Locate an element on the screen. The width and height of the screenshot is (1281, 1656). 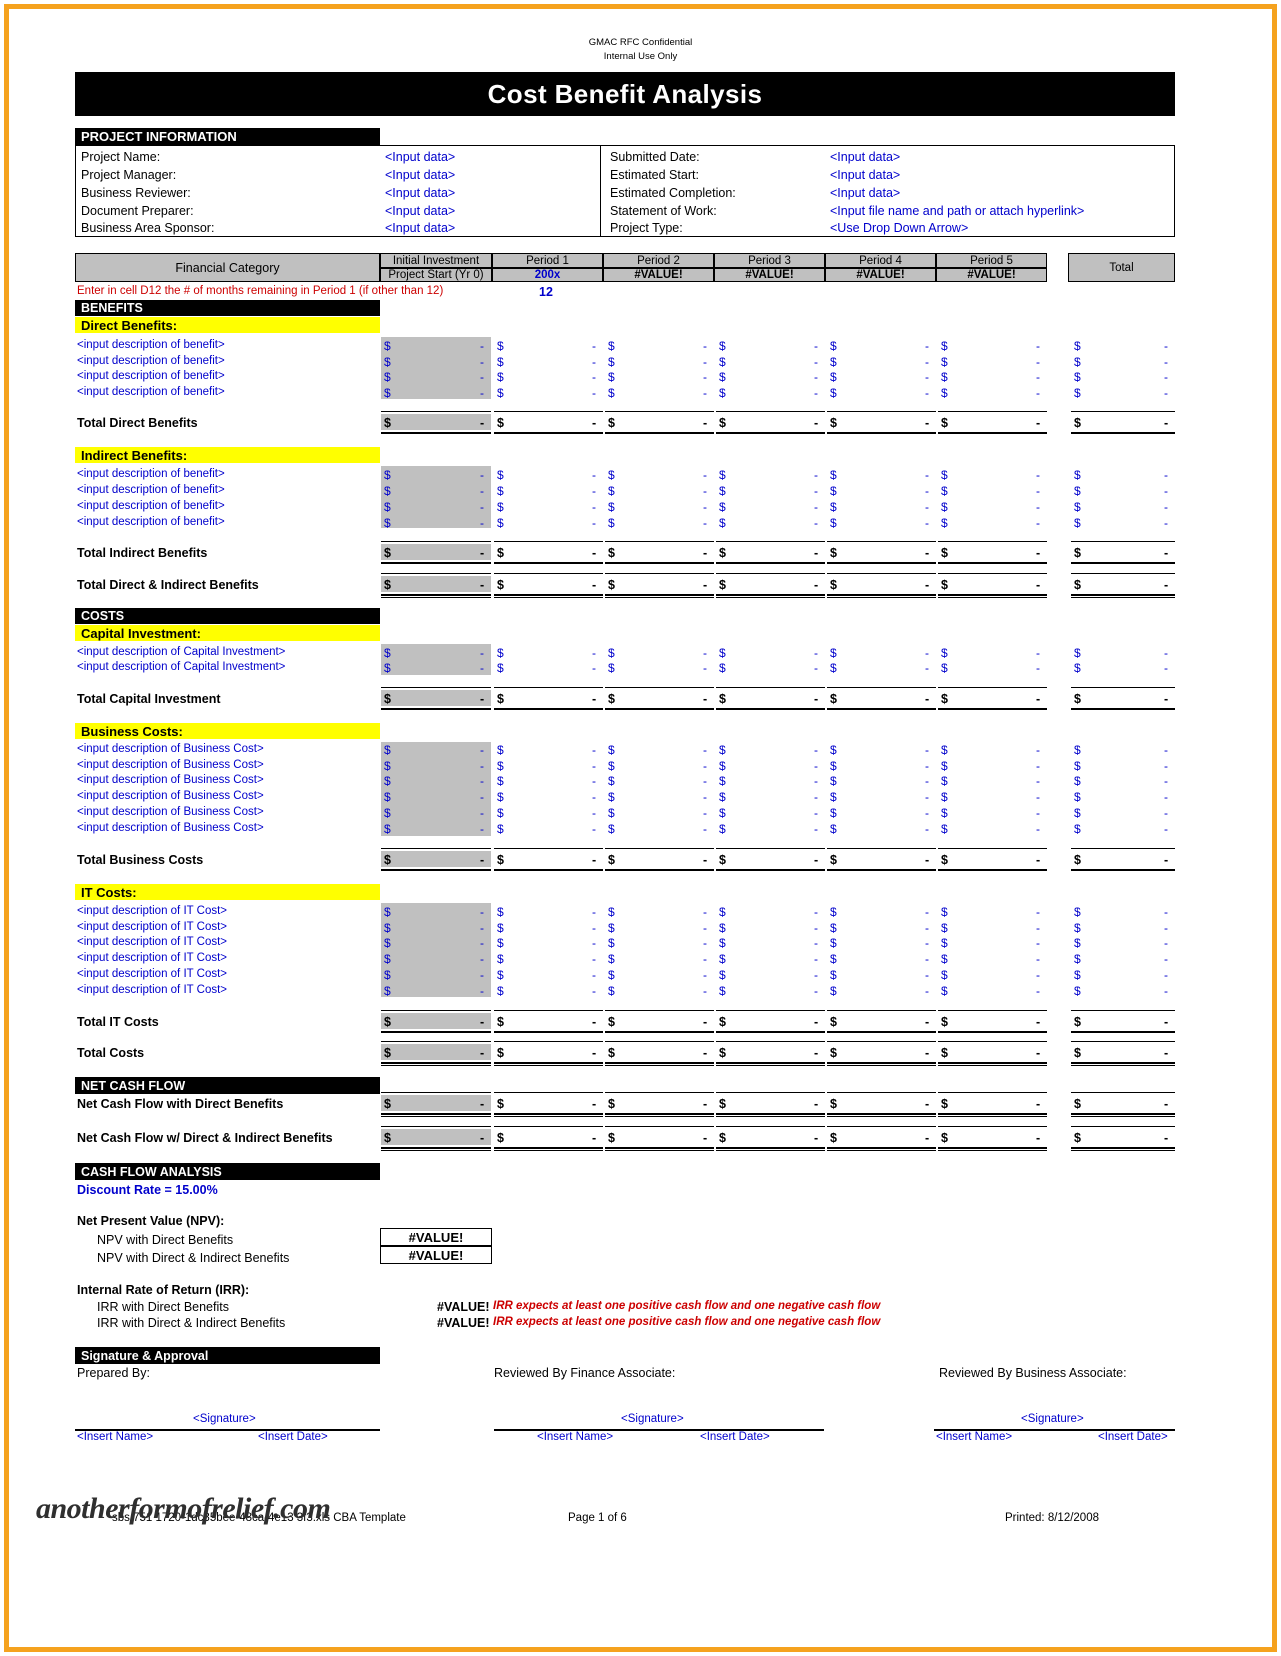
row-business-cost-6-value-5: - is located at coordinates (1038, 829).